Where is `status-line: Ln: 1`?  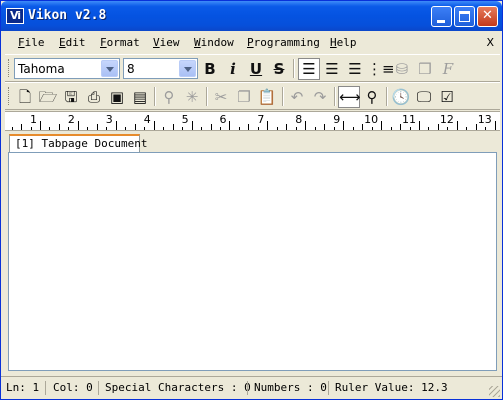 status-line: Ln: 1 is located at coordinates (23, 387).